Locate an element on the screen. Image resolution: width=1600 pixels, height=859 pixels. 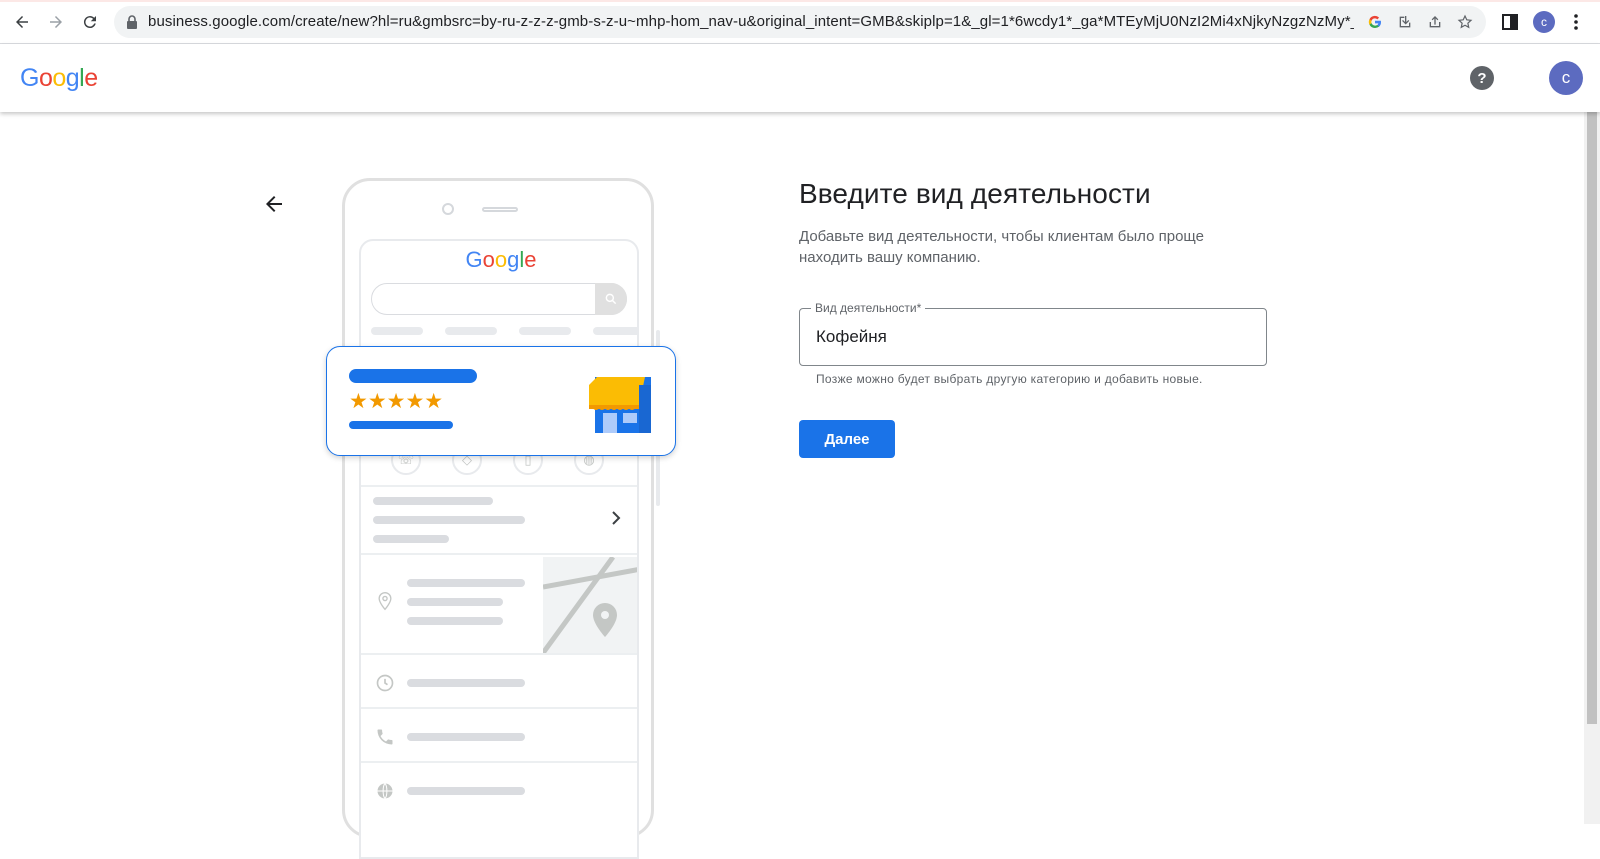
next-button: Далее is located at coordinates (847, 439).